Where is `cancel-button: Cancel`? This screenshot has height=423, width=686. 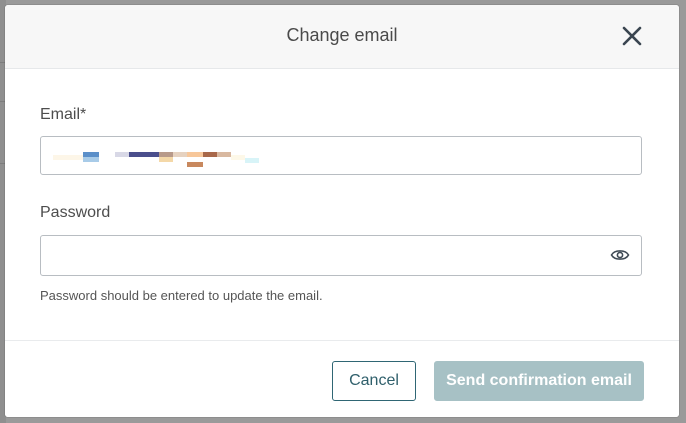 cancel-button: Cancel is located at coordinates (374, 381).